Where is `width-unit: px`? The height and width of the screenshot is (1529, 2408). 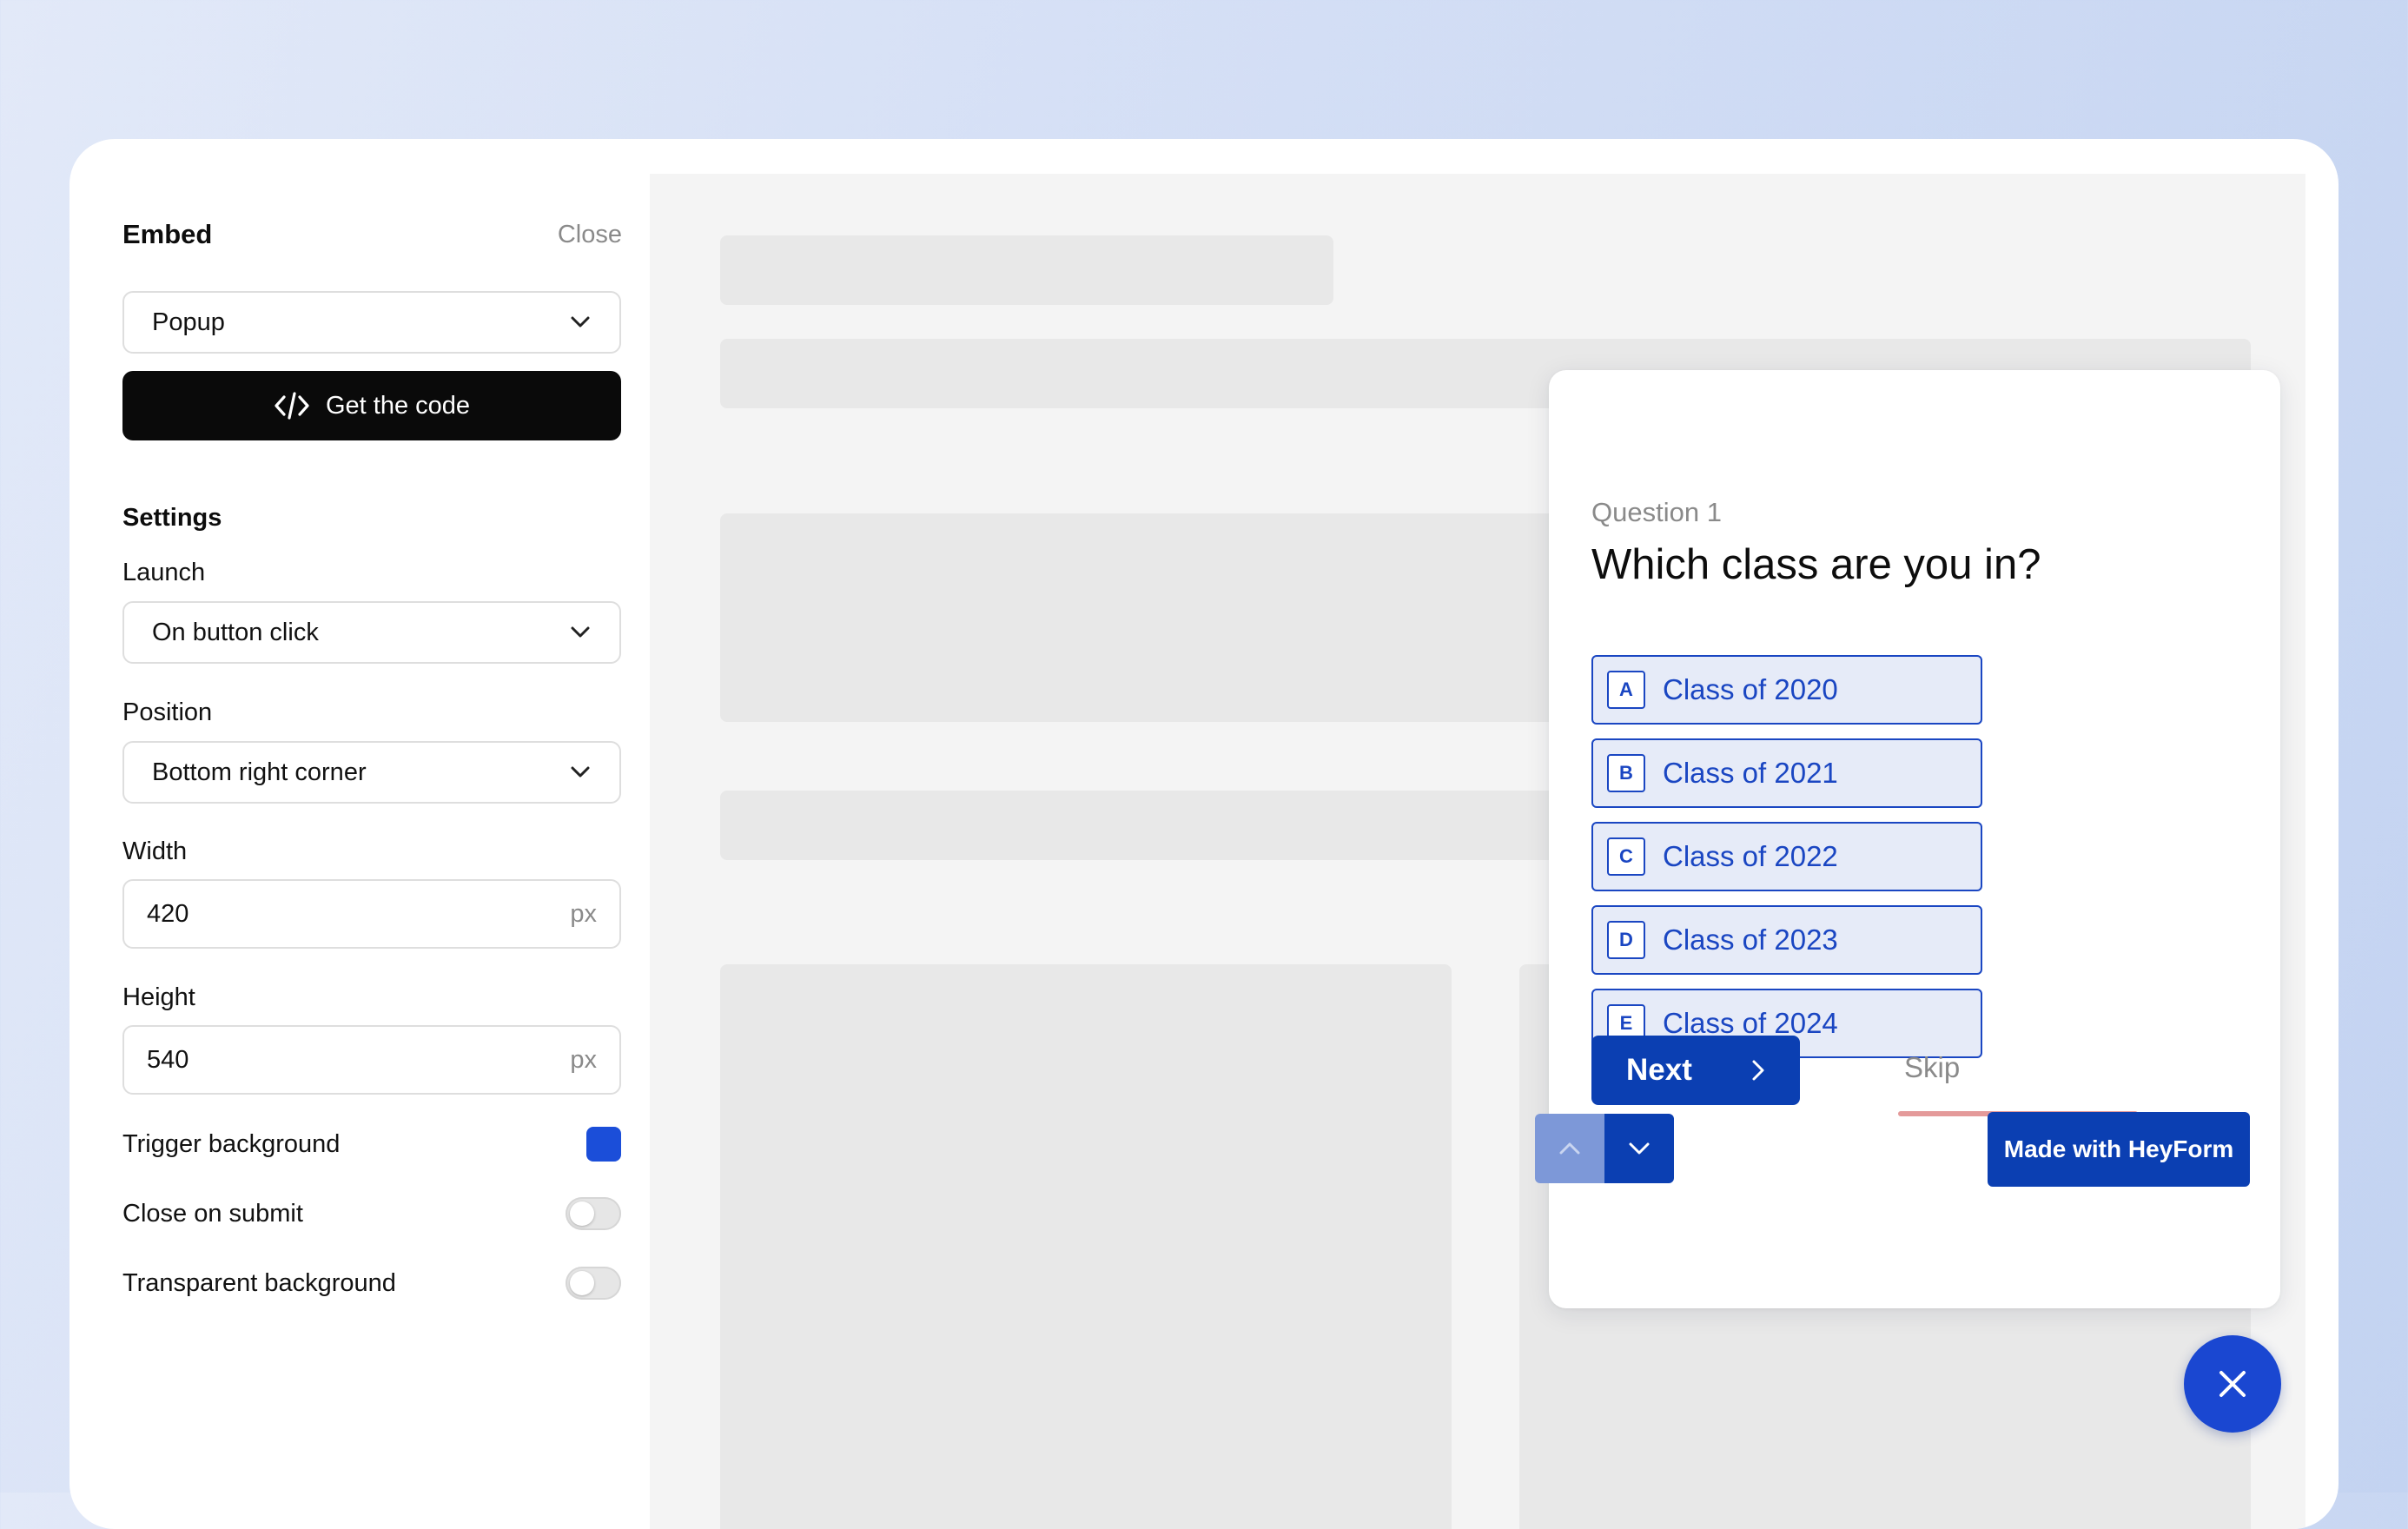
width-unit: px is located at coordinates (583, 913).